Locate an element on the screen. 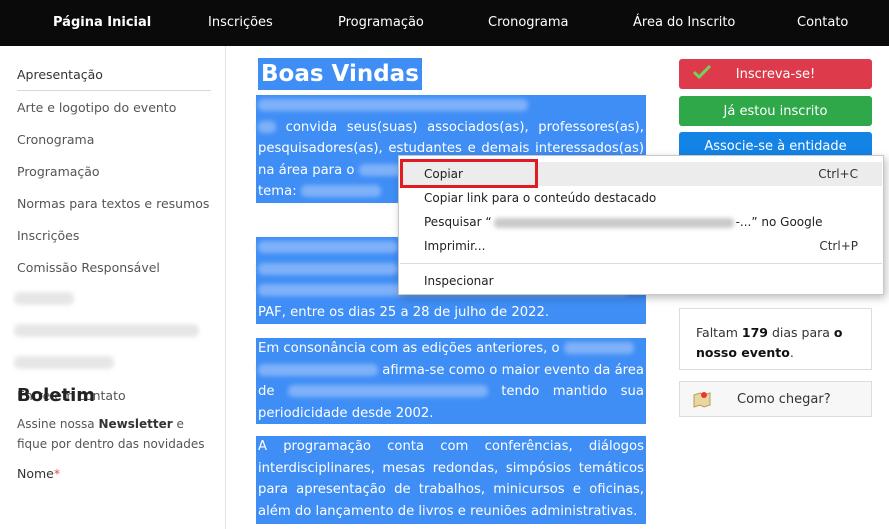 This screenshot has height=529, width=889. how-to-get-there-button: Como chegar? is located at coordinates (775, 399).